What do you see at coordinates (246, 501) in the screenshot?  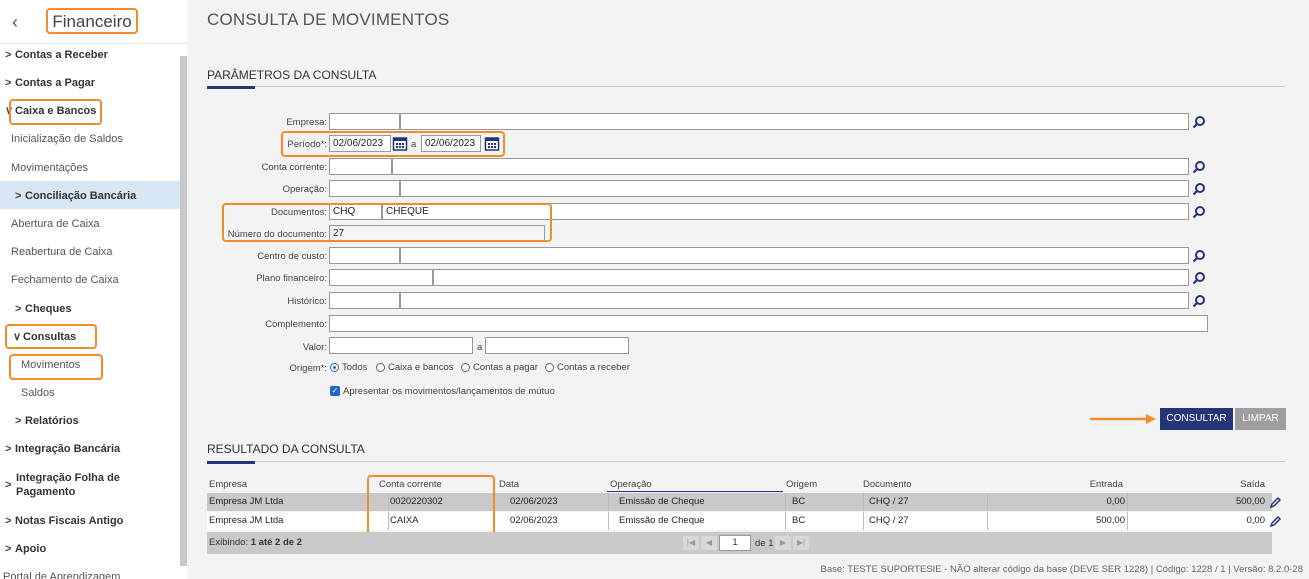 I see `cell-empresa: Empresa JM Ltda` at bounding box center [246, 501].